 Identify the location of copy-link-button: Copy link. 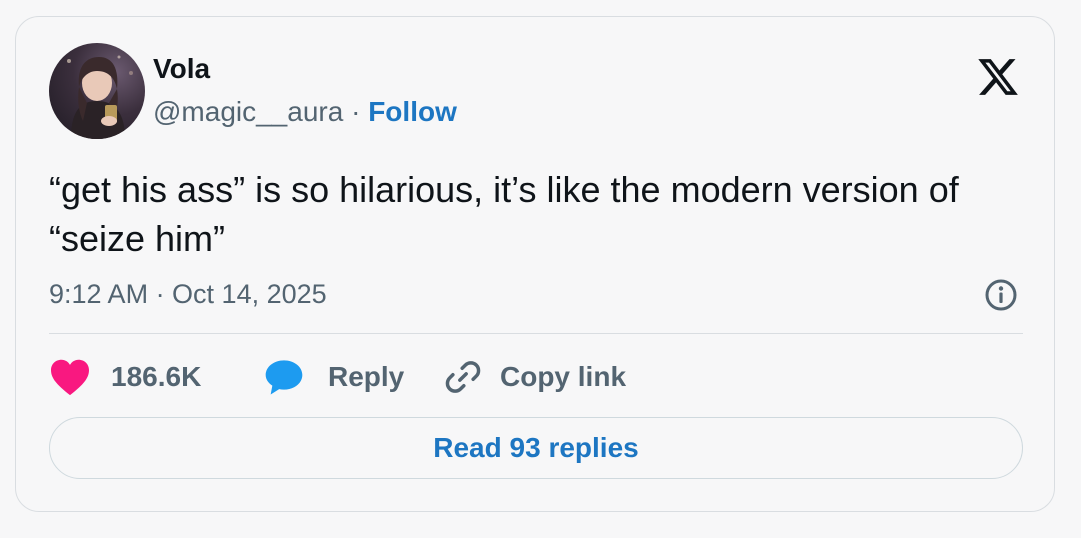
(535, 377).